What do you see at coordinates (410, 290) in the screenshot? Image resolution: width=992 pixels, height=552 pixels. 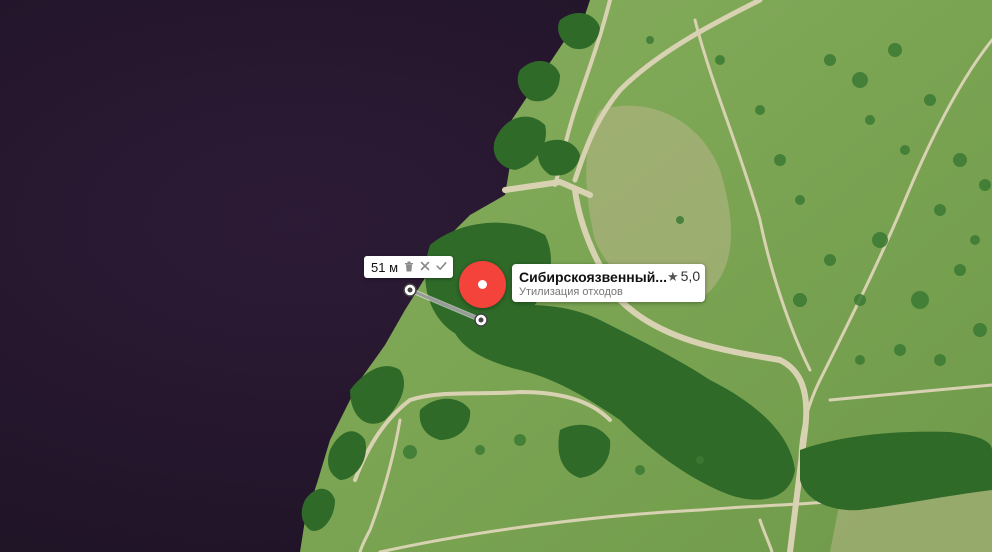 I see `ruler-point-start` at bounding box center [410, 290].